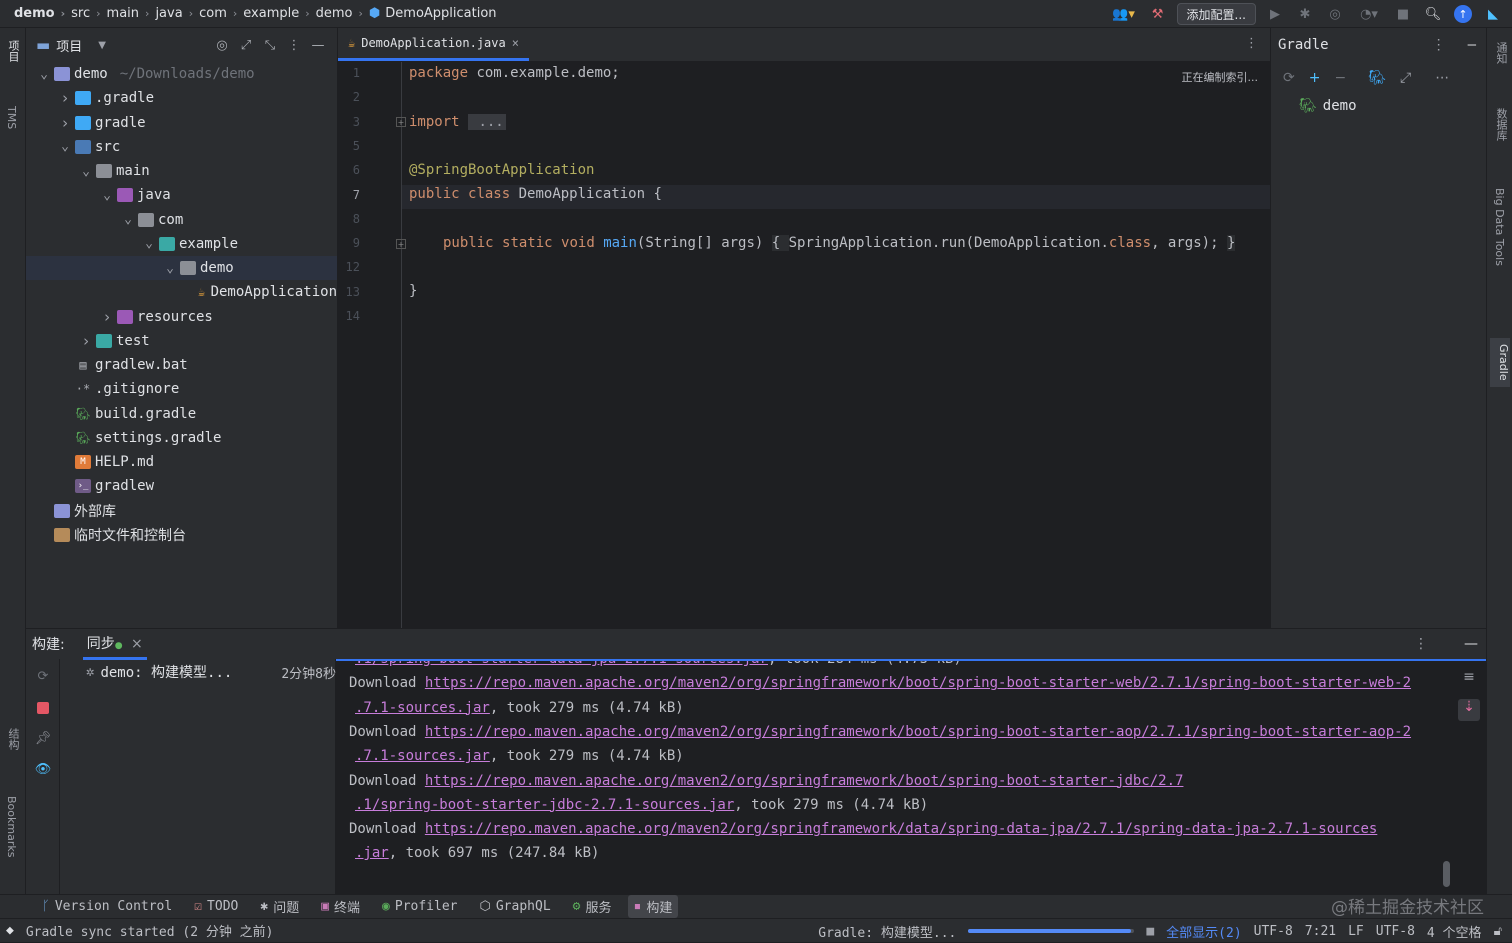  What do you see at coordinates (13, 739) in the screenshot?
I see `structure-tool-tab: 结构` at bounding box center [13, 739].